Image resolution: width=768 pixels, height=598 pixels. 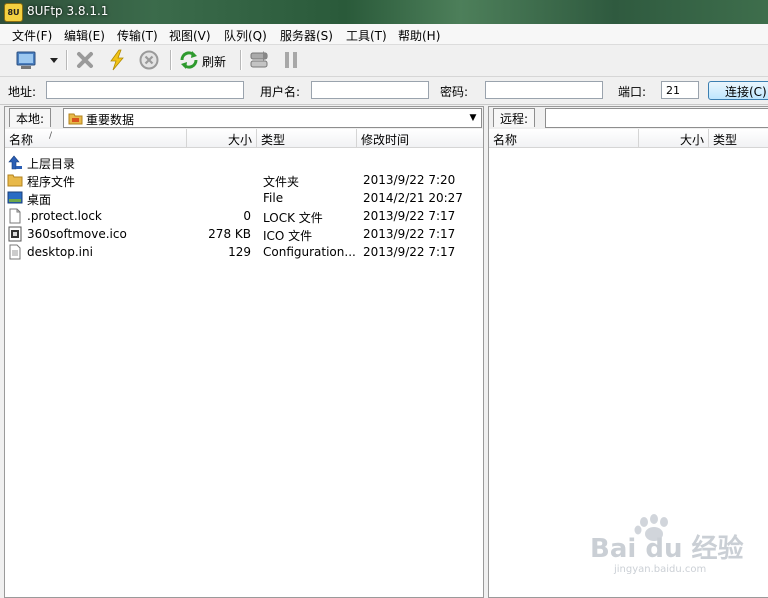 I want to click on cancel-icon, so click(x=149, y=60).